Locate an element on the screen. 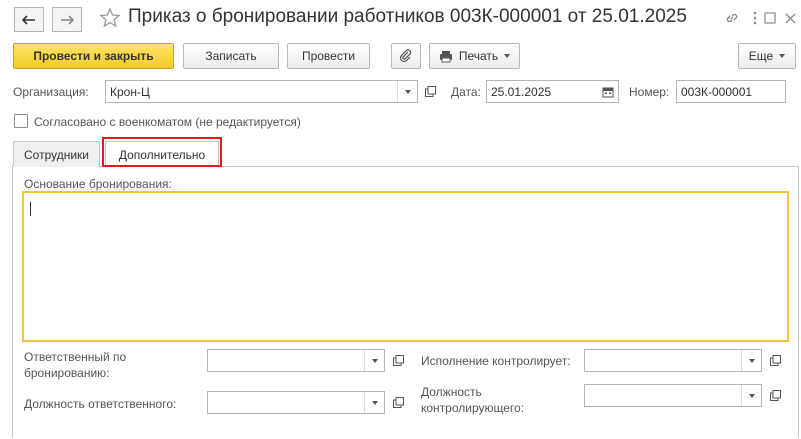 This screenshot has width=801, height=439. responsible-position-field is located at coordinates (296, 402).